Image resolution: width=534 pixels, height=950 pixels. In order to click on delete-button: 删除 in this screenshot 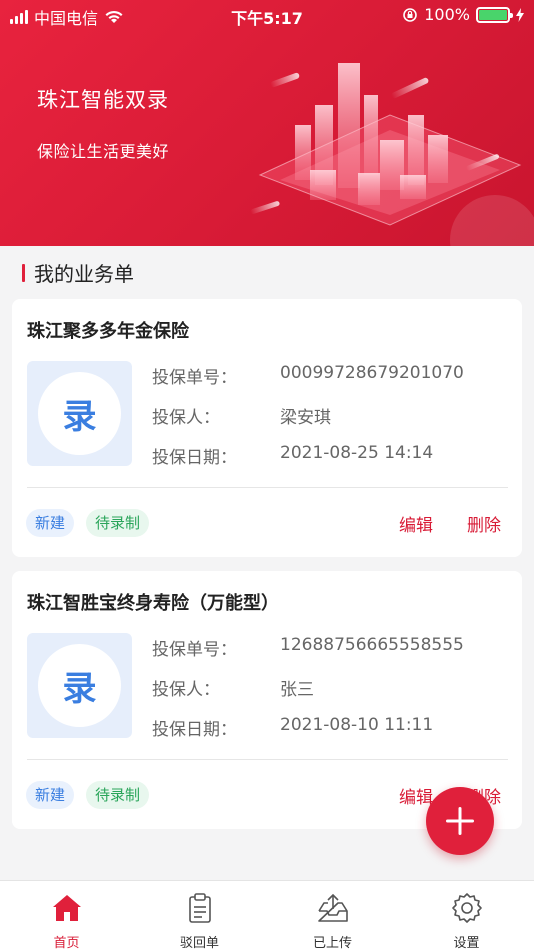, I will do `click(484, 523)`.